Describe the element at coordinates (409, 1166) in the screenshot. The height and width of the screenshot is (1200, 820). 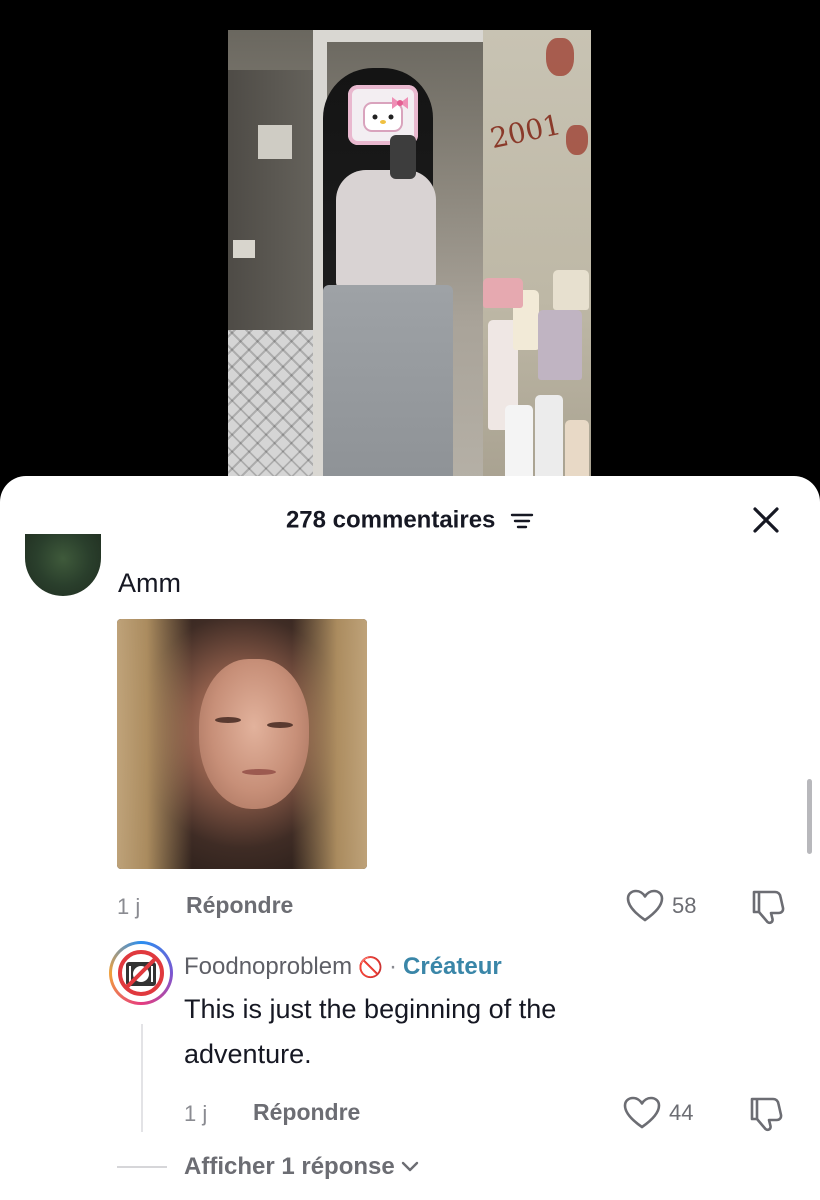
I see `chevron-down-icon` at that location.